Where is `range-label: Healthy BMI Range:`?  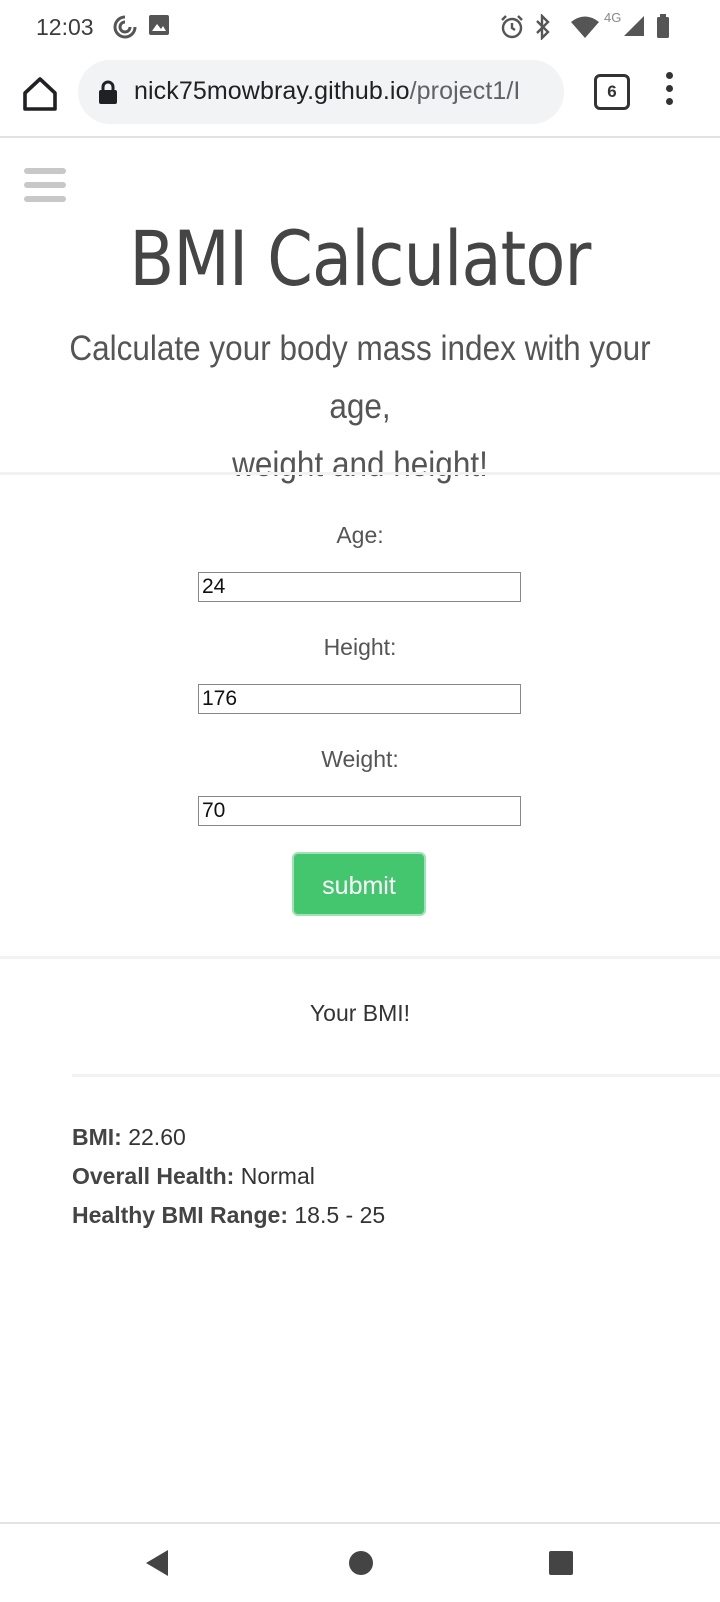
range-label: Healthy BMI Range: is located at coordinates (180, 1215).